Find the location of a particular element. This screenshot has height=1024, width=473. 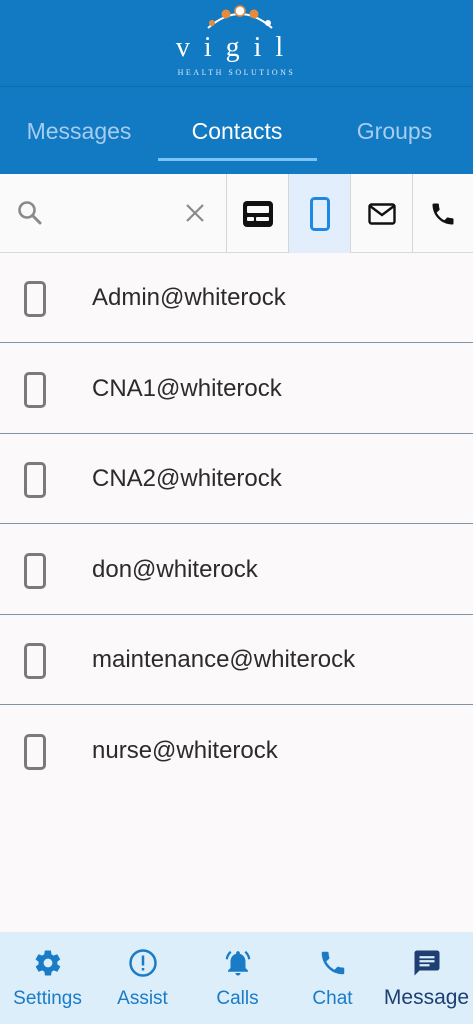

logo-tagline: HEALTH SOLUTIONS is located at coordinates (236, 72).